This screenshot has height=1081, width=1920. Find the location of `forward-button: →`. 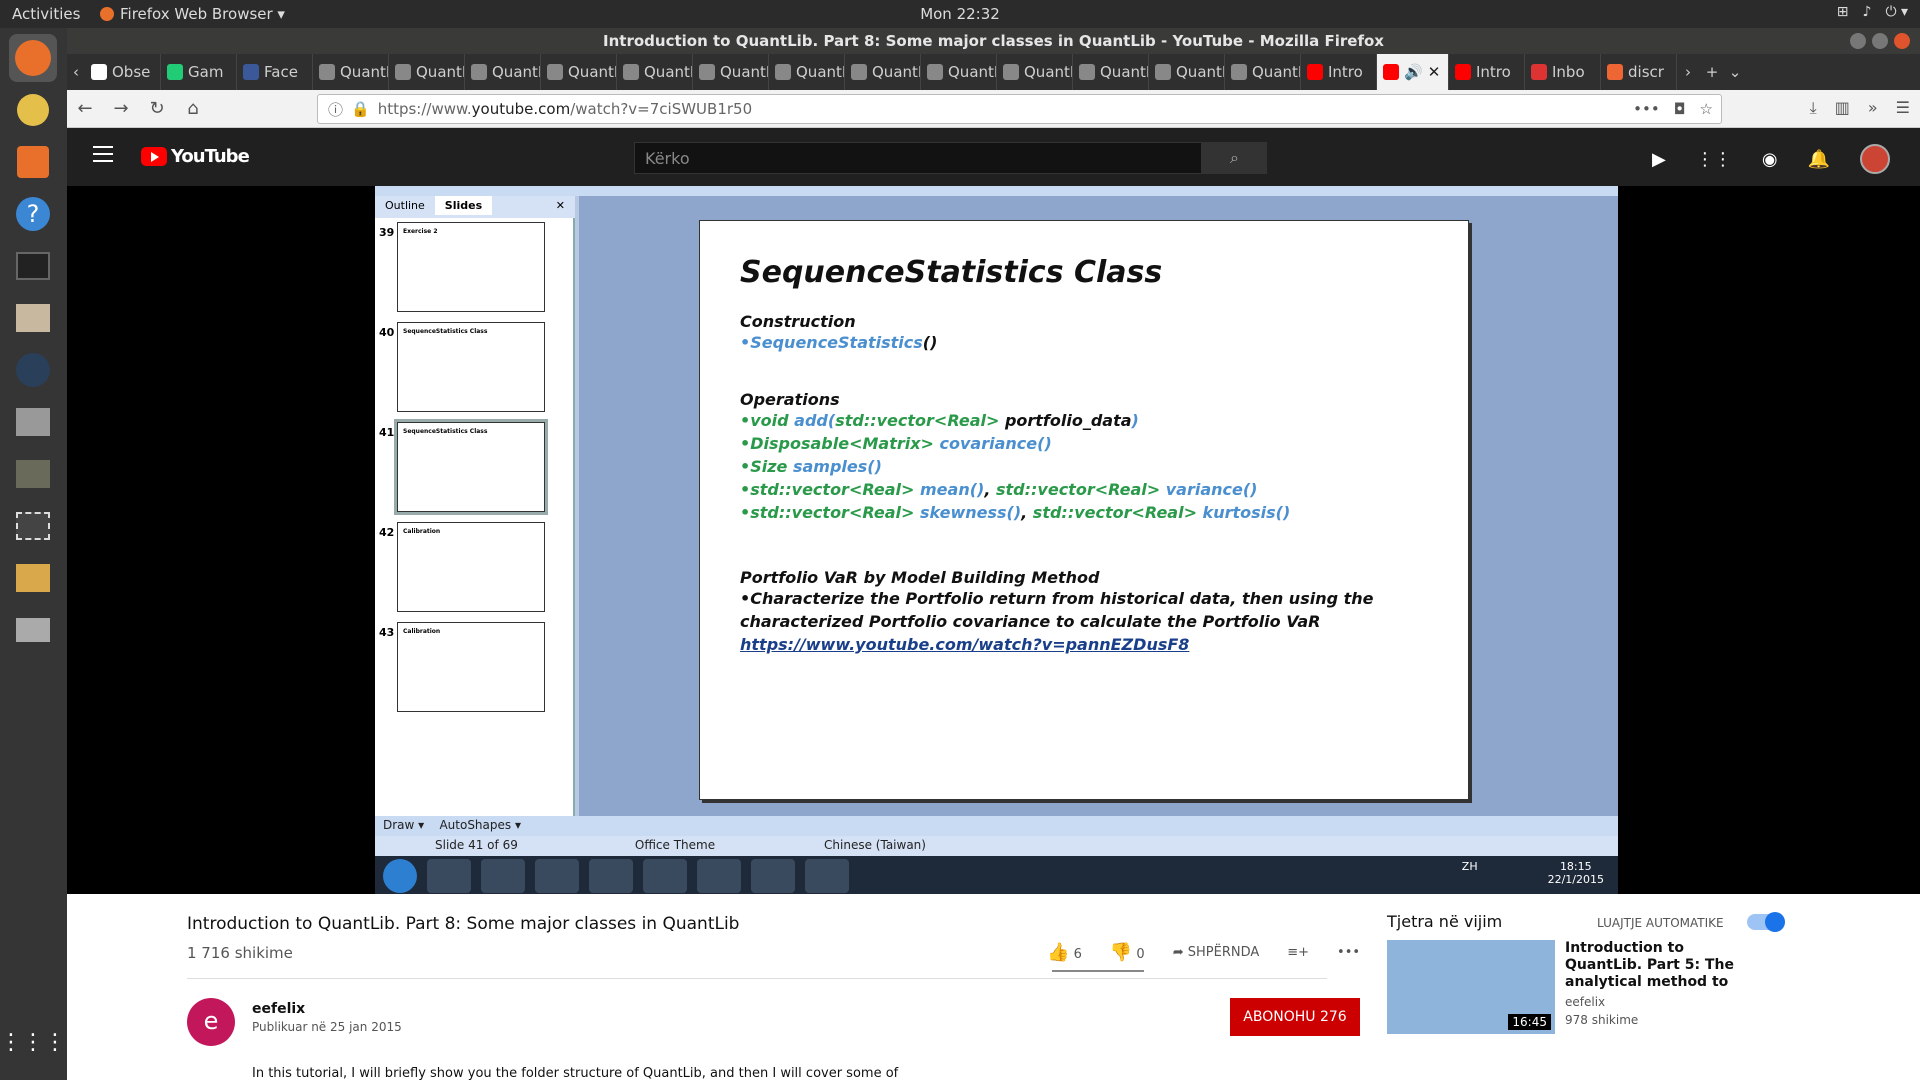

forward-button: → is located at coordinates (121, 108).